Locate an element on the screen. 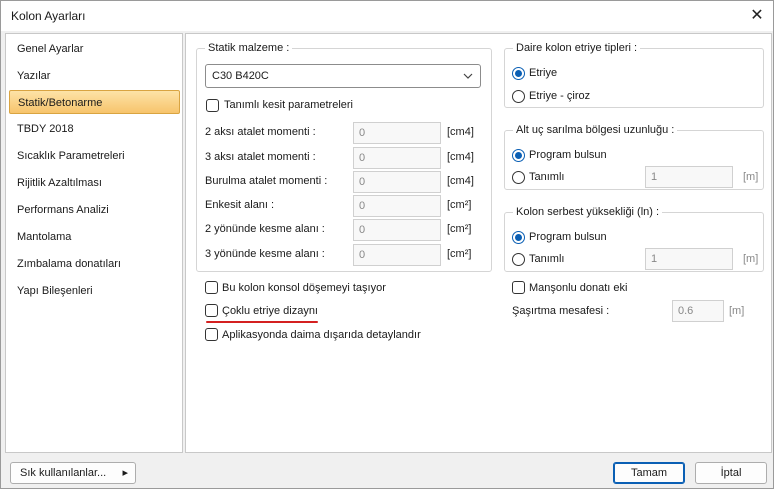 The width and height of the screenshot is (774, 489). torsion-field: 0 is located at coordinates (397, 182).